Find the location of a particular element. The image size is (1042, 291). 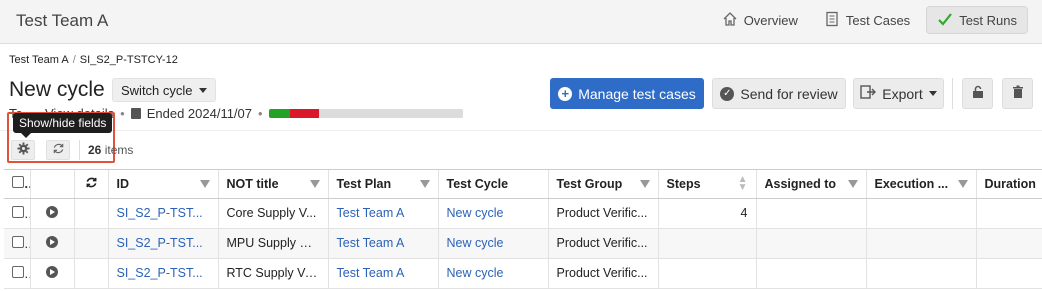

column-header-run is located at coordinates (52, 184).